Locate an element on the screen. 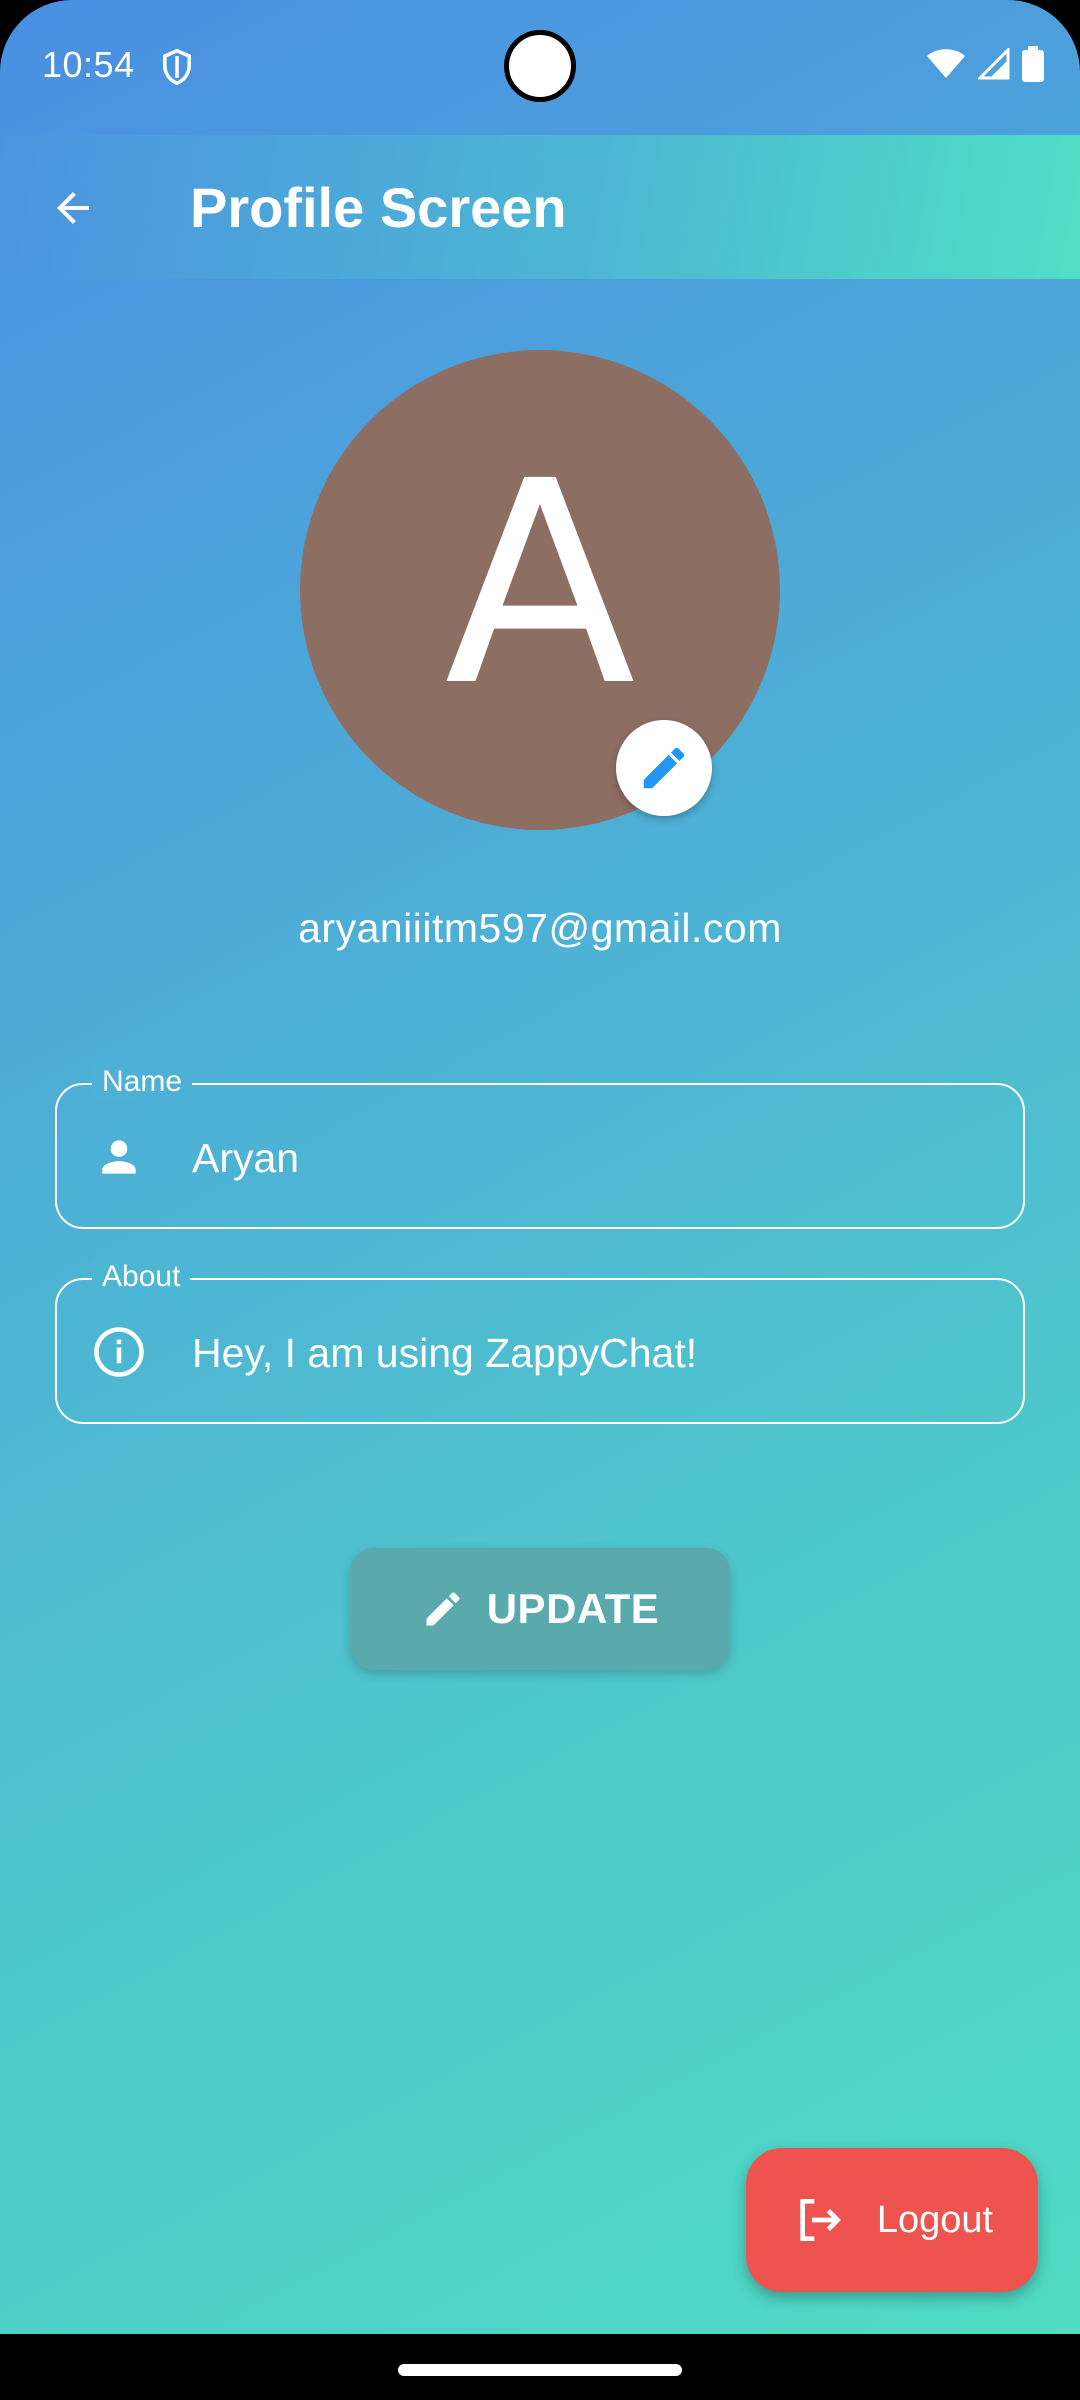  navigation-bar is located at coordinates (540, 2367).